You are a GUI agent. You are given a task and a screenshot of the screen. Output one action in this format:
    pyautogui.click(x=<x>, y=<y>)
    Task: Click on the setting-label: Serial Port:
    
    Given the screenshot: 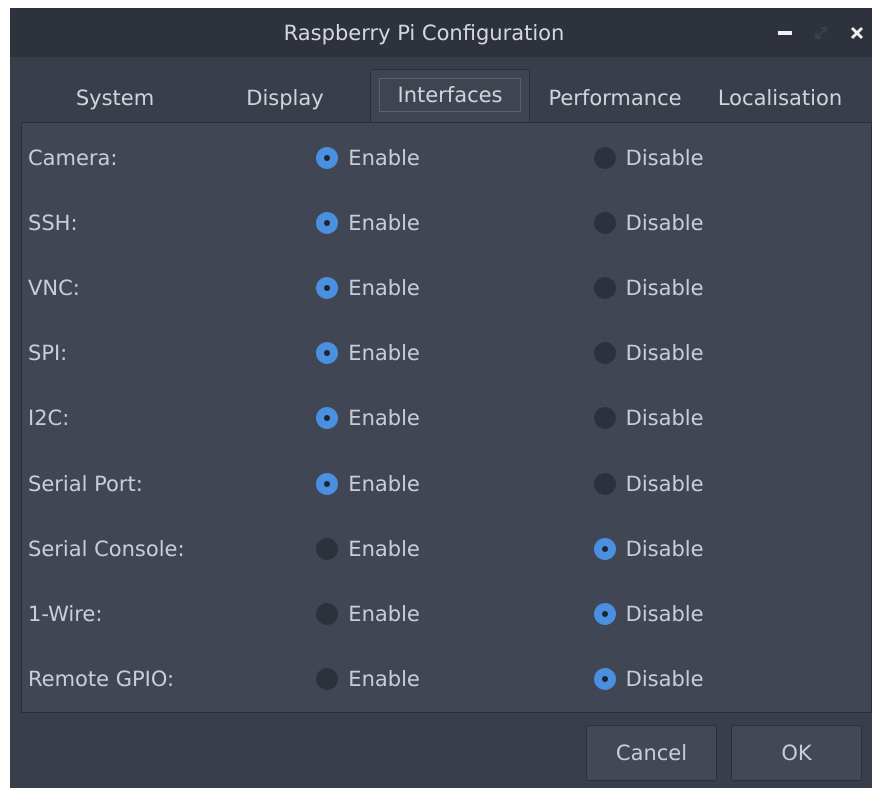 What is the action you would take?
    pyautogui.click(x=85, y=484)
    